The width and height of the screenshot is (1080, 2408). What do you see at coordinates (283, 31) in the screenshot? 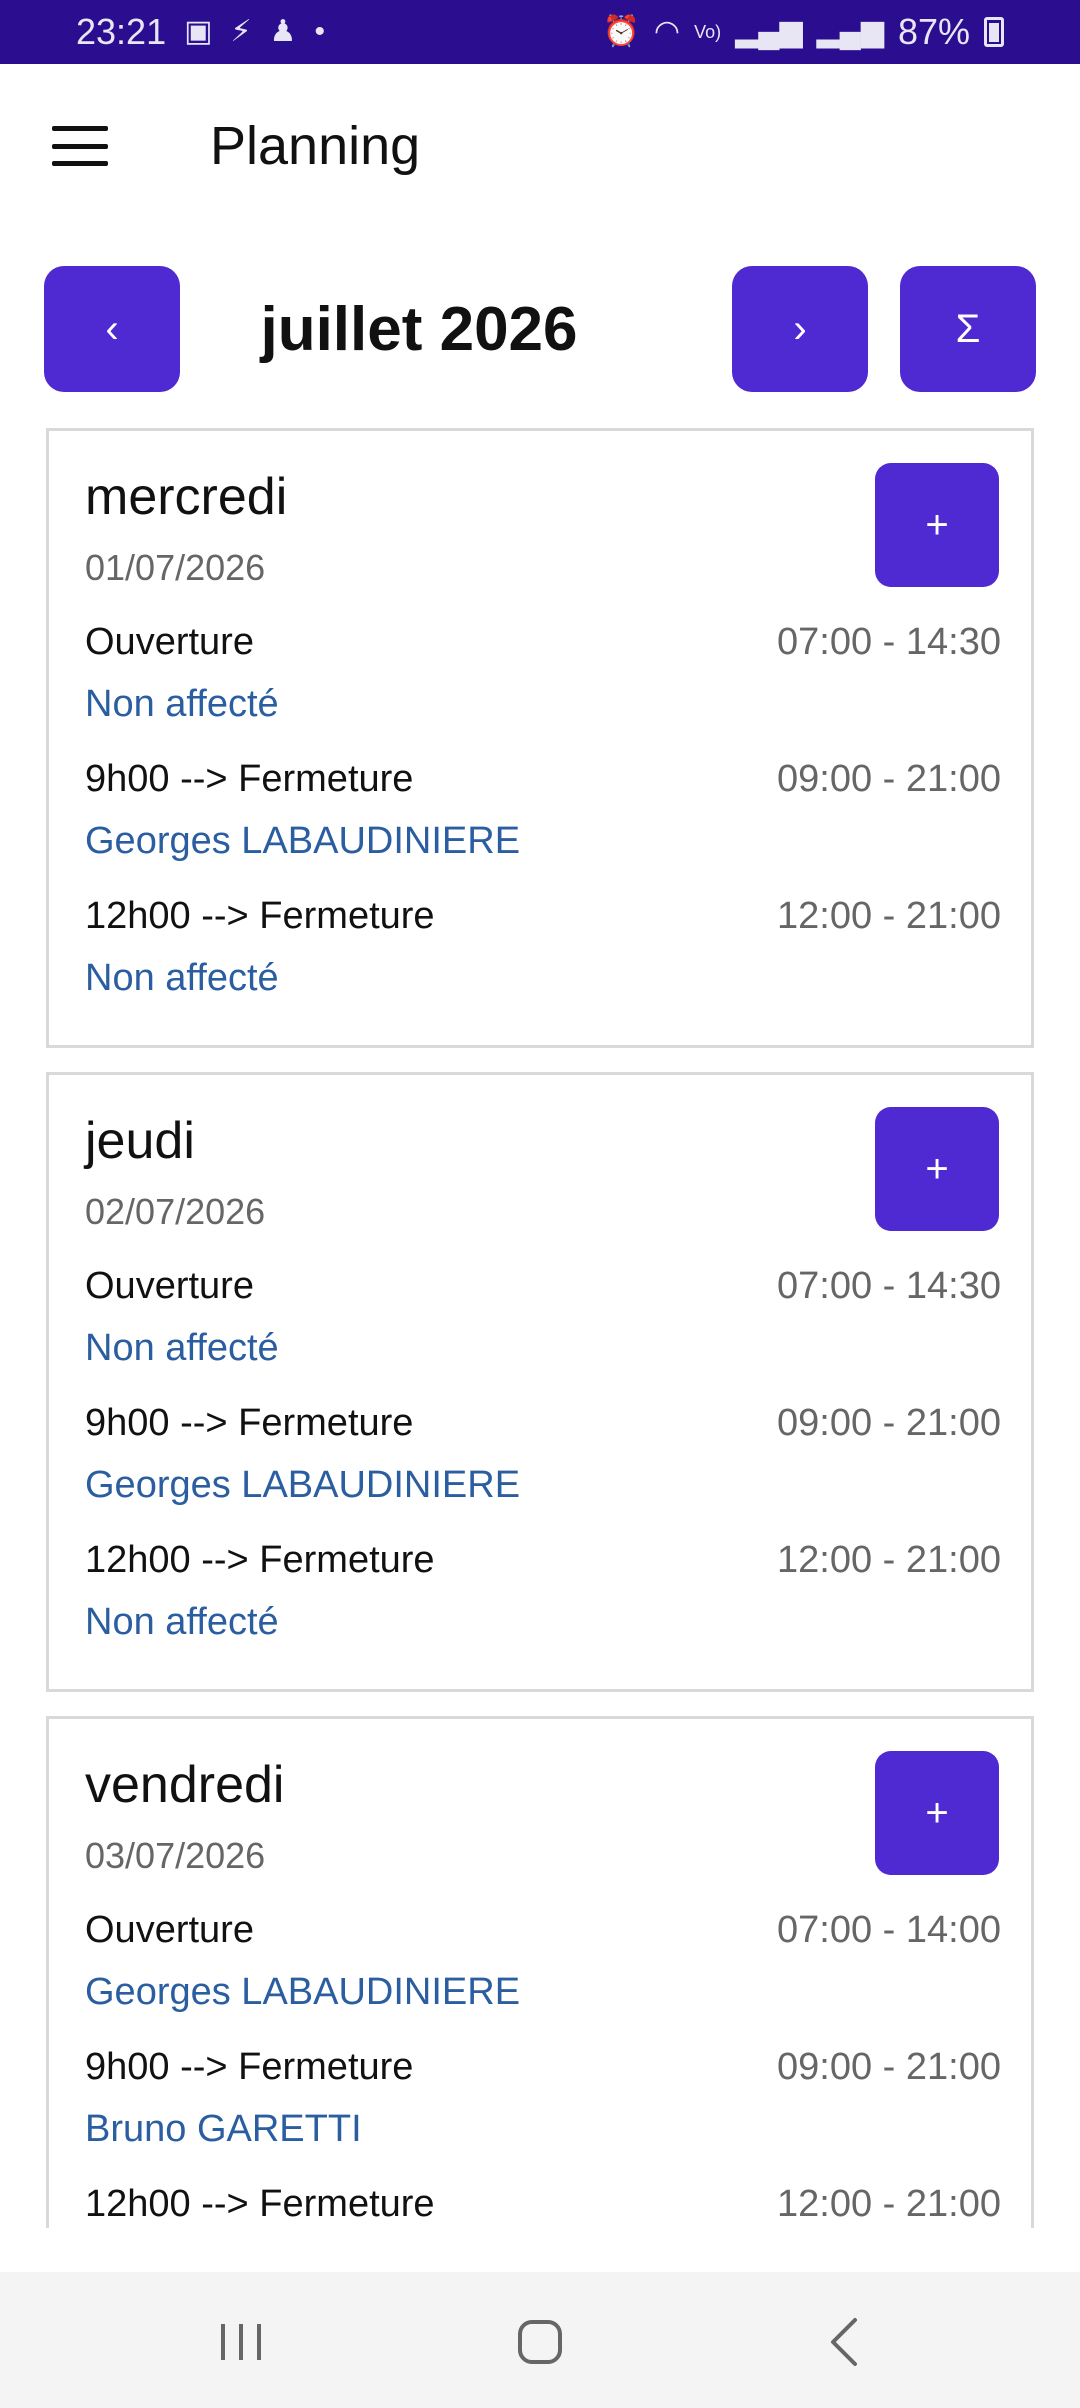
I see `person-icon: ♟` at bounding box center [283, 31].